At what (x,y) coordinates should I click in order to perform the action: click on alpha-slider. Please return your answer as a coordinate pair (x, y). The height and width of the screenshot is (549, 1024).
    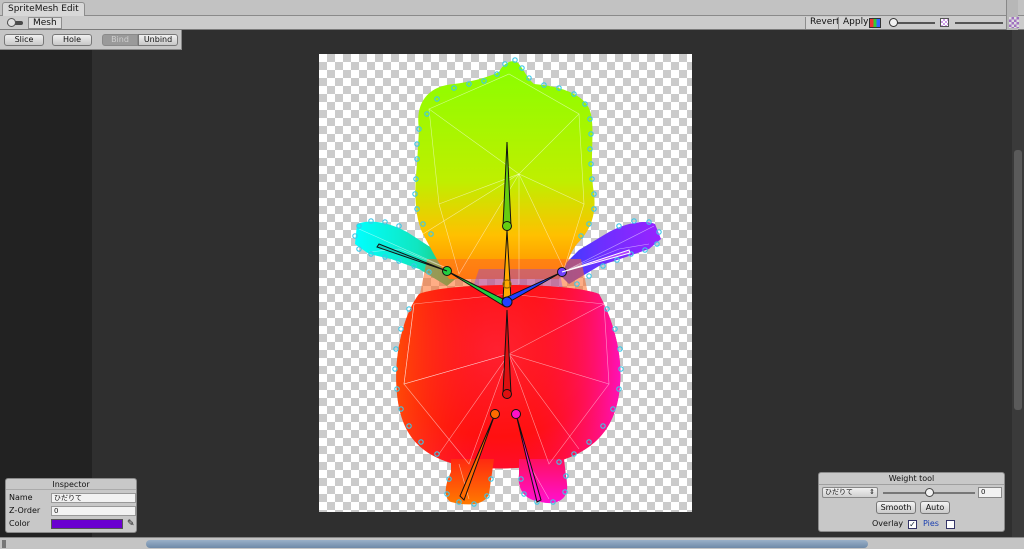
    Looking at the image, I should click on (979, 23).